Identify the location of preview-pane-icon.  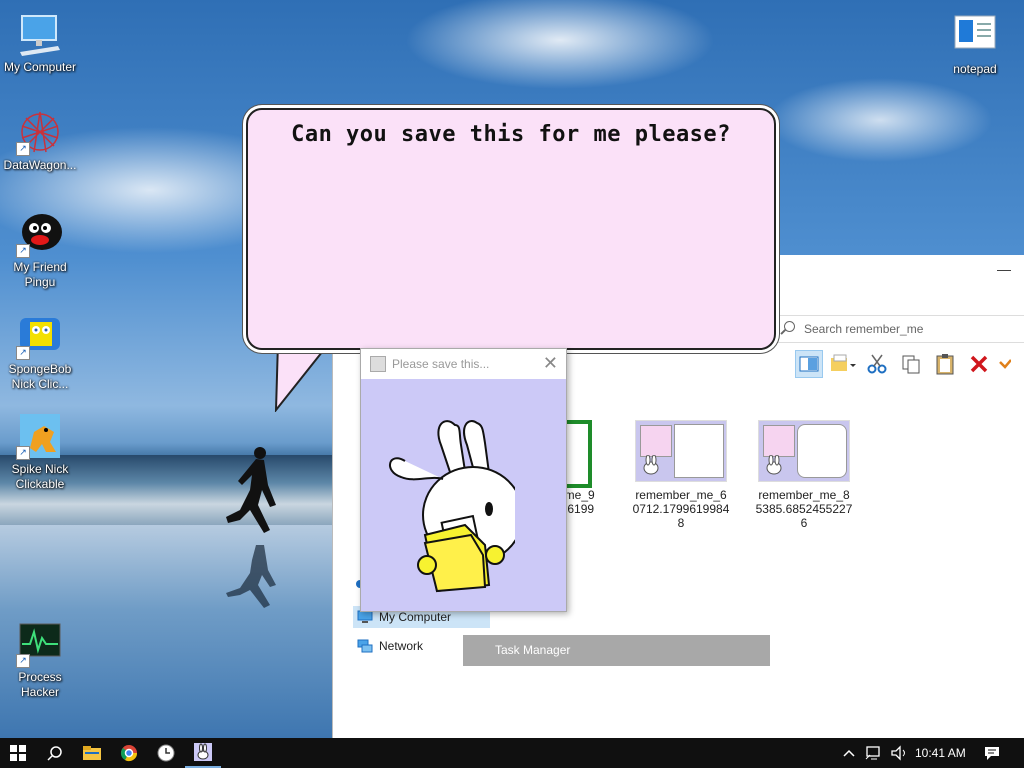
(809, 364).